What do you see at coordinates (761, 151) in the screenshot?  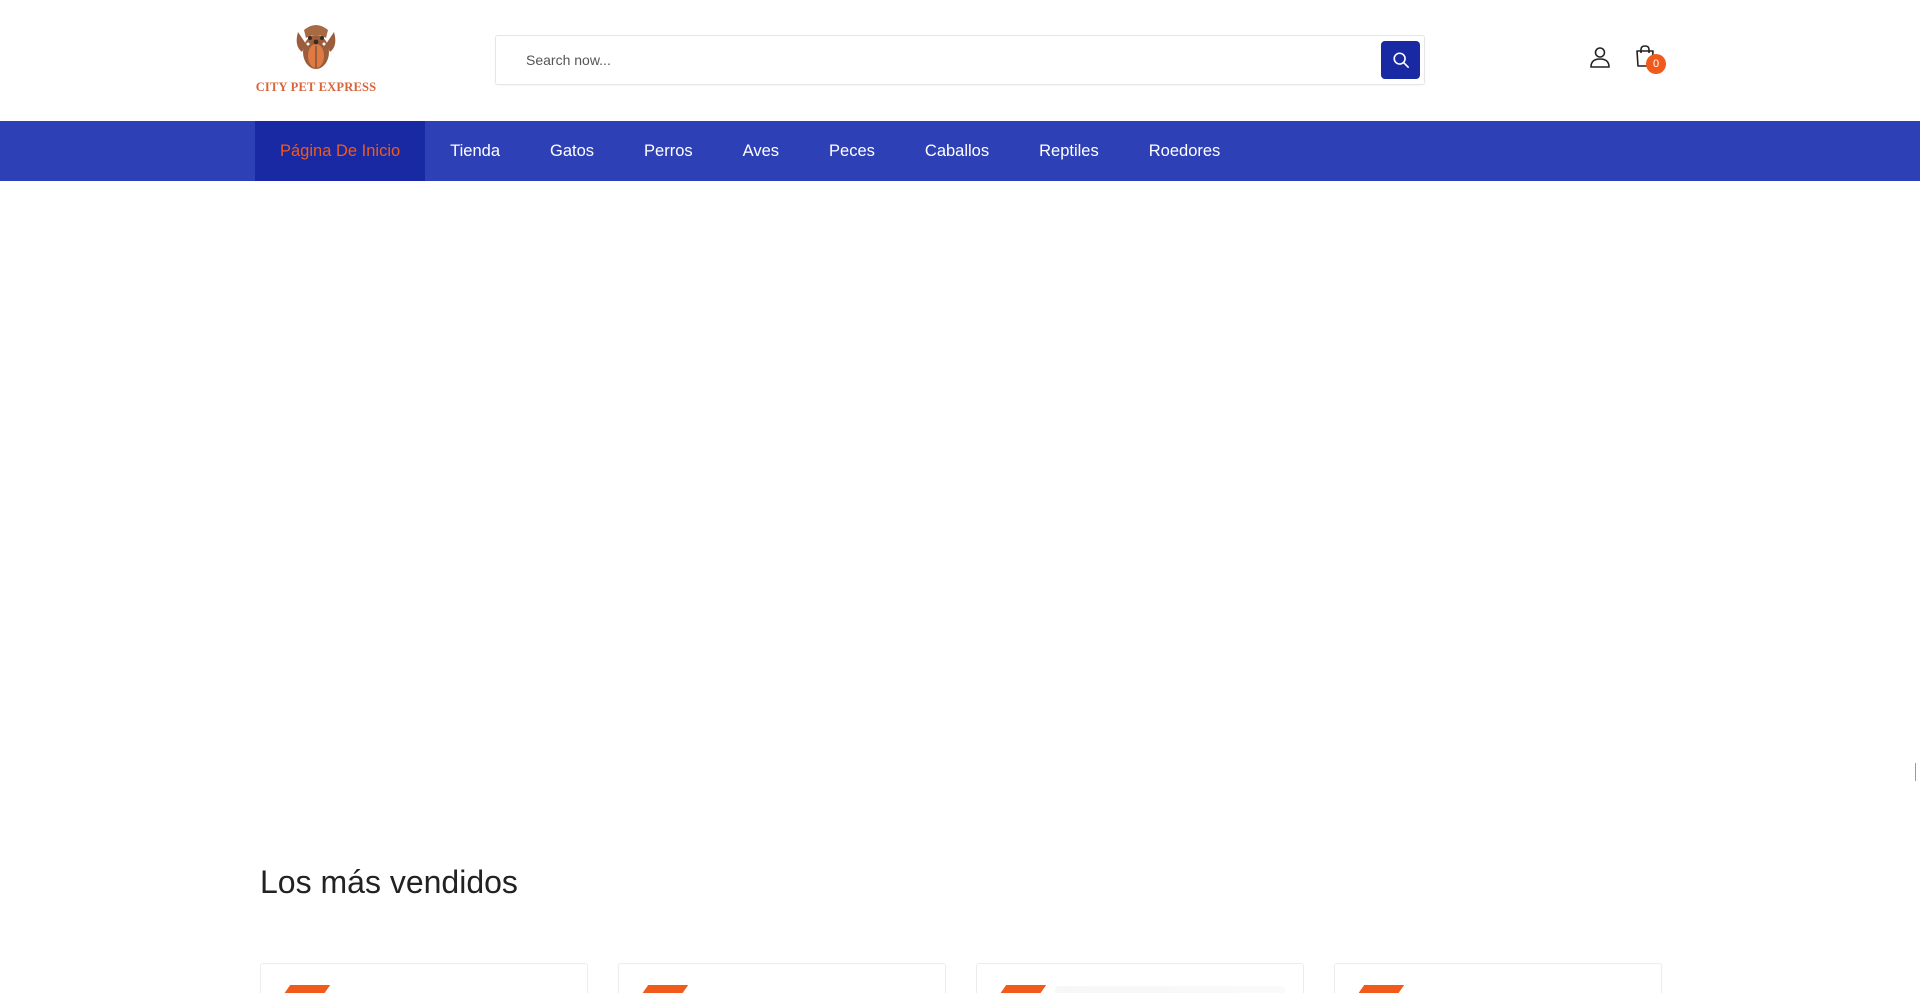 I see `nav-item-aves: Aves` at bounding box center [761, 151].